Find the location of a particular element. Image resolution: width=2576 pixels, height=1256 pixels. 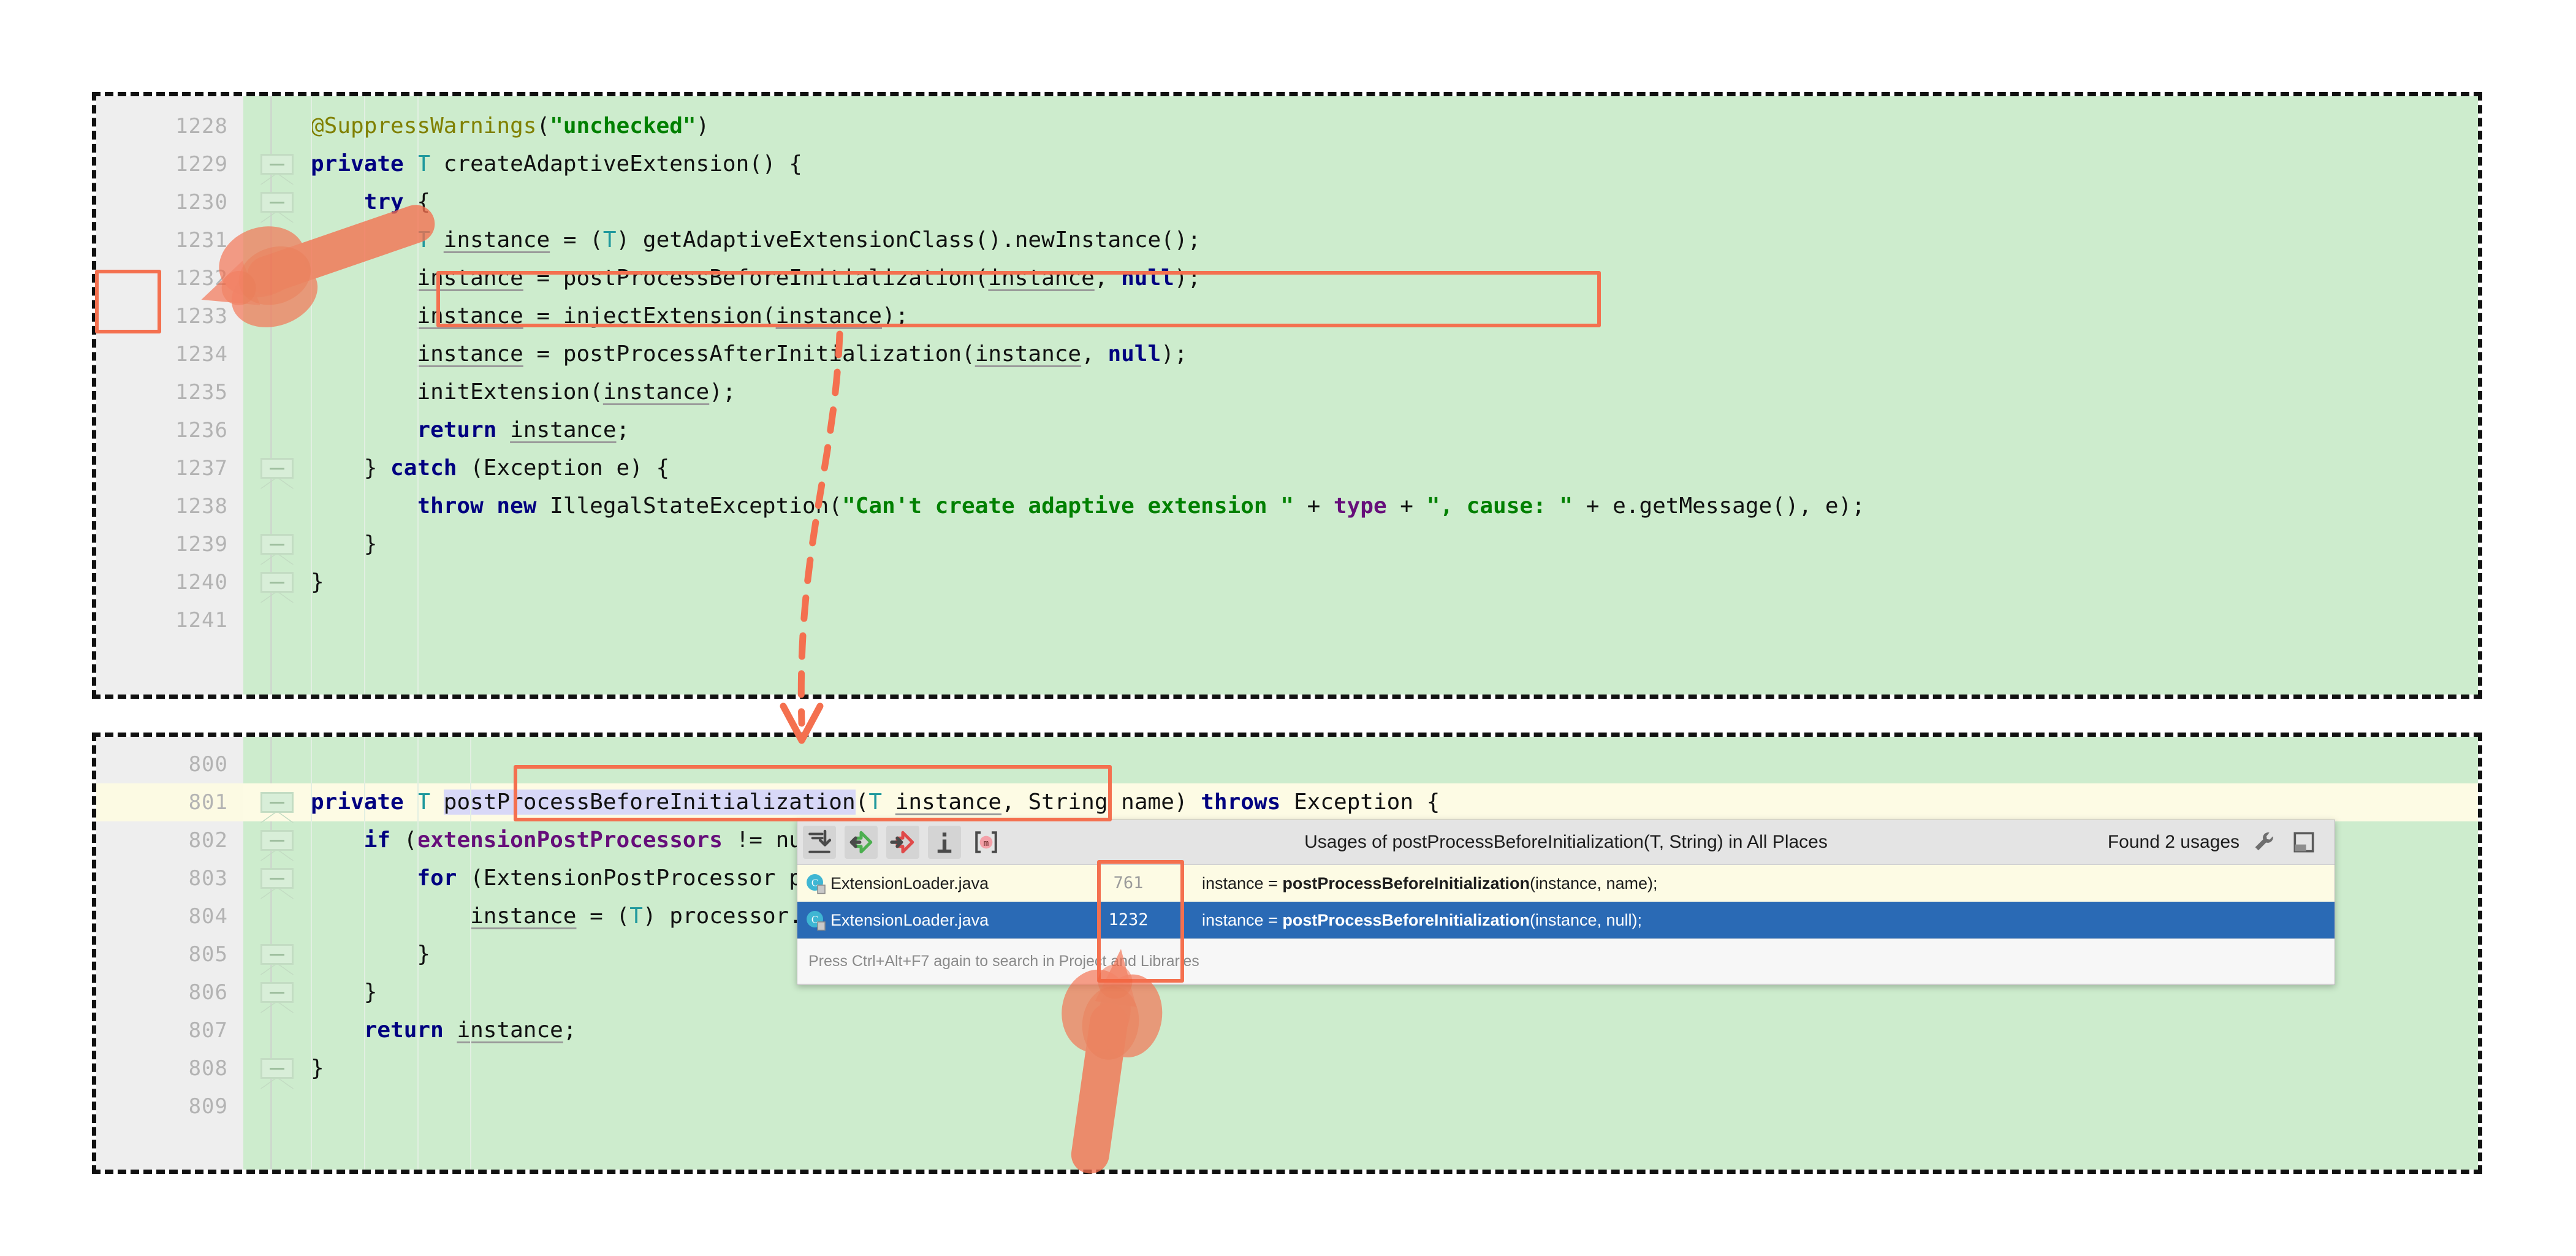

line-number: 803 is located at coordinates (162, 878).